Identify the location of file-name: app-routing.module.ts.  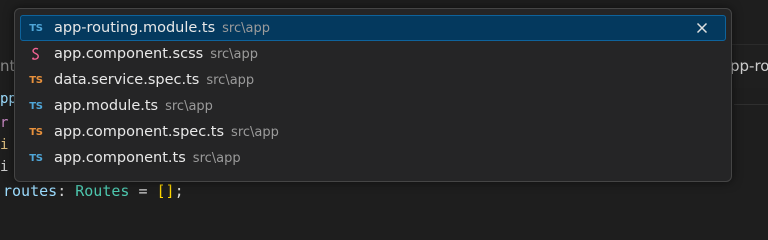
(135, 28).